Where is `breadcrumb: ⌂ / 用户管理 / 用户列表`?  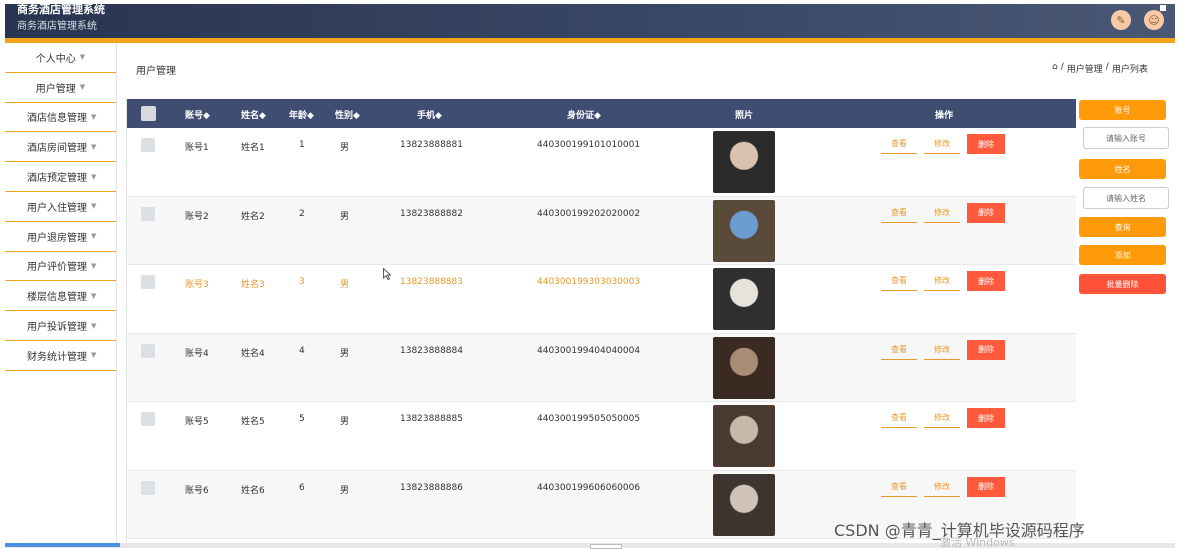 breadcrumb: ⌂ / 用户管理 / 用户列表 is located at coordinates (1100, 68).